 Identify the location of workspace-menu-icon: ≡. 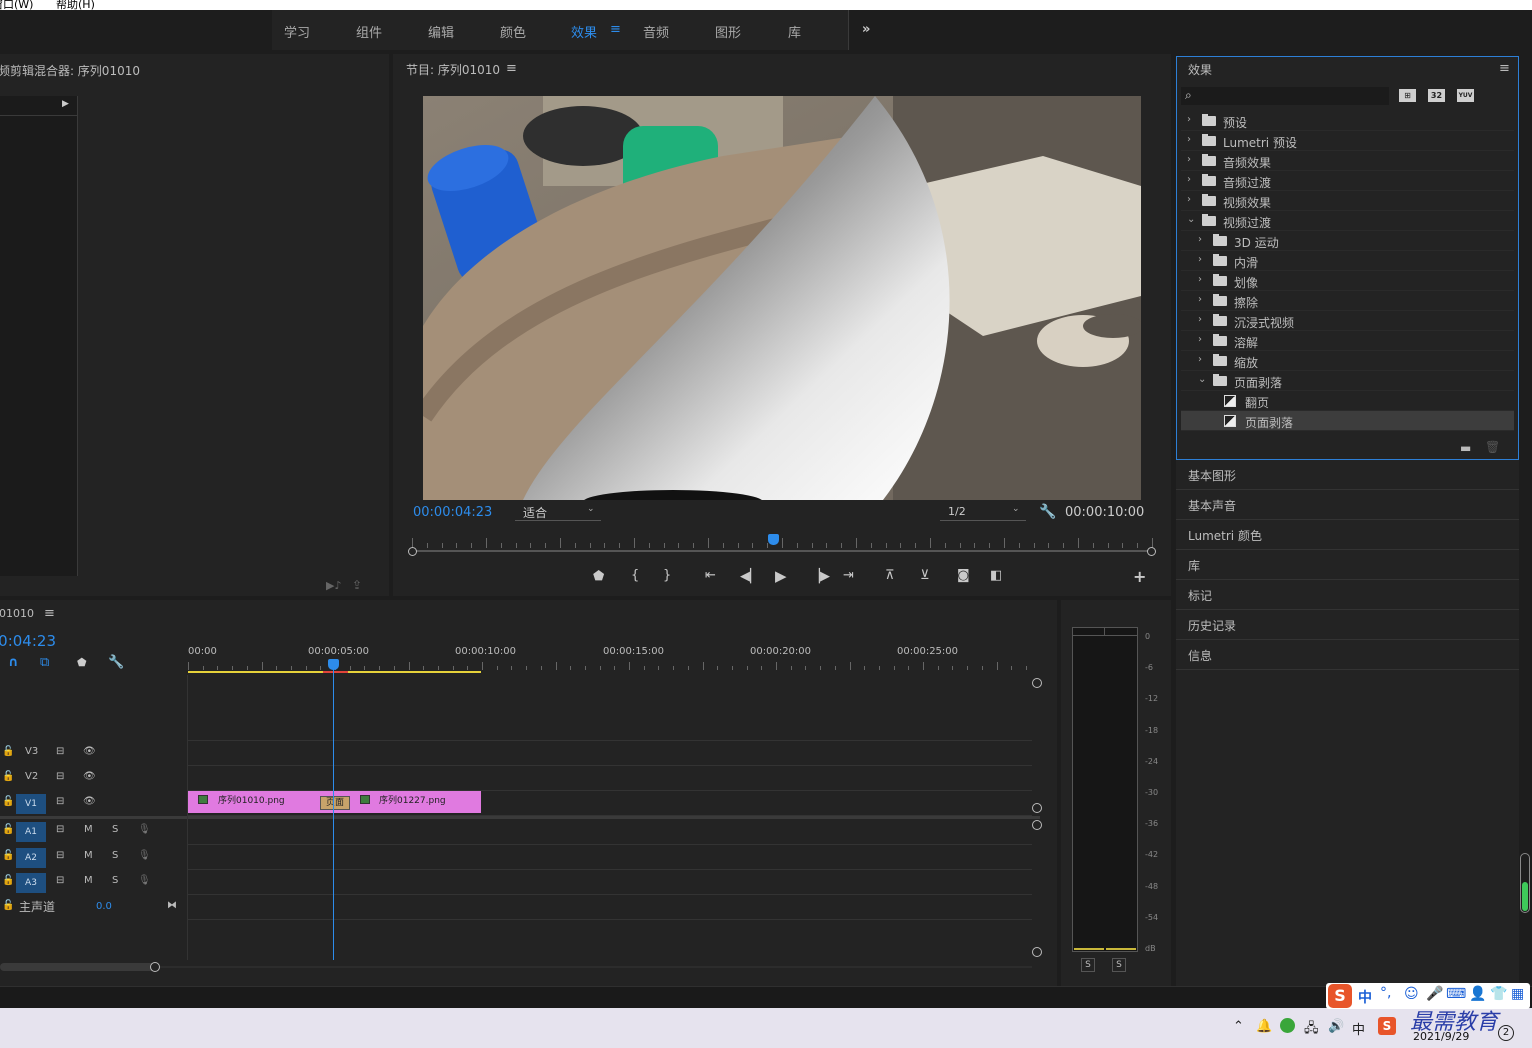
(615, 29).